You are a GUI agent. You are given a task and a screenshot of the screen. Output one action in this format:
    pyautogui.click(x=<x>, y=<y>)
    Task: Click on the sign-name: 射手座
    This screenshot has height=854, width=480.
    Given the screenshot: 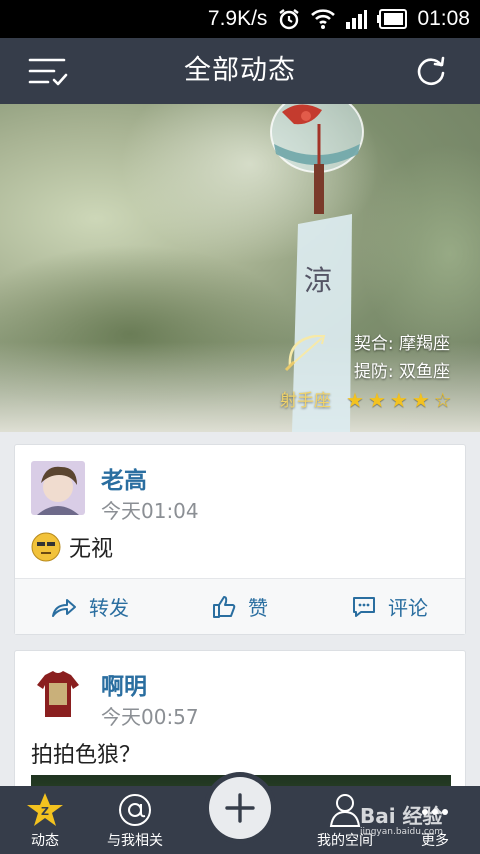 What is the action you would take?
    pyautogui.click(x=305, y=401)
    